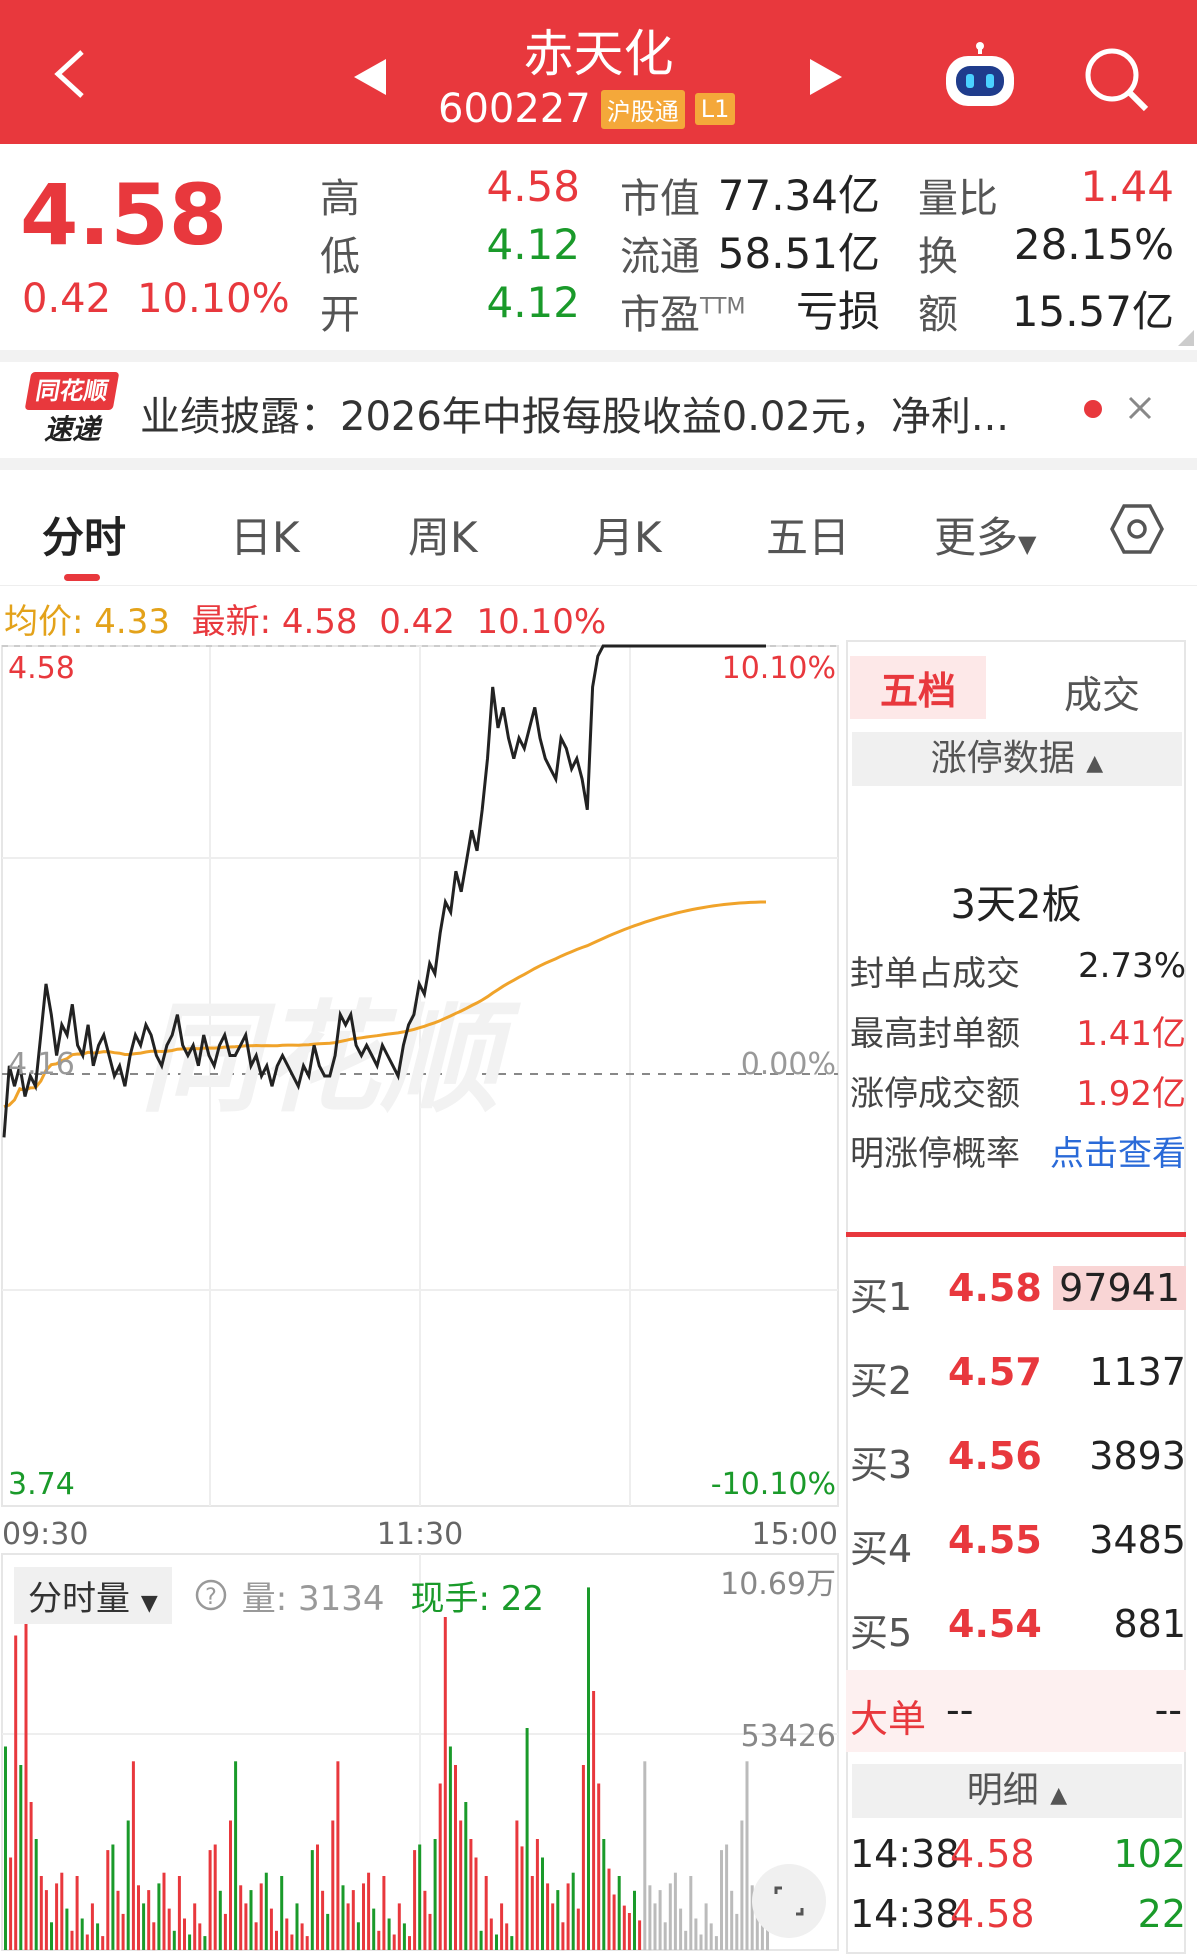  Describe the element at coordinates (533, 244) in the screenshot. I see `low-value: 4.12` at that location.